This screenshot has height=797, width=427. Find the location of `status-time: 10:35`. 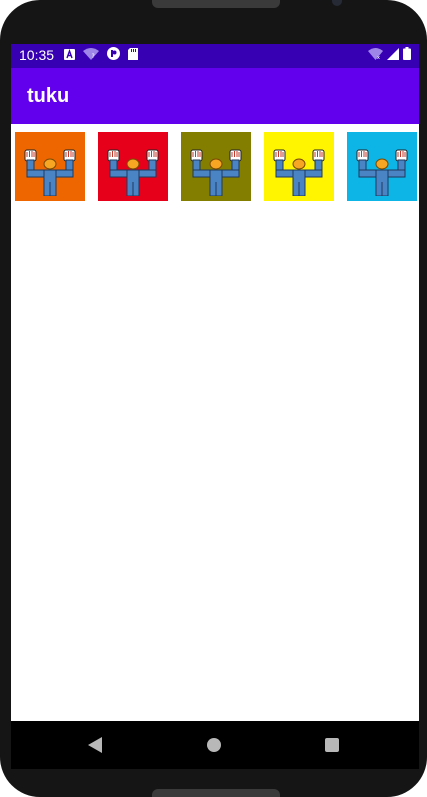

status-time: 10:35 is located at coordinates (37, 55).